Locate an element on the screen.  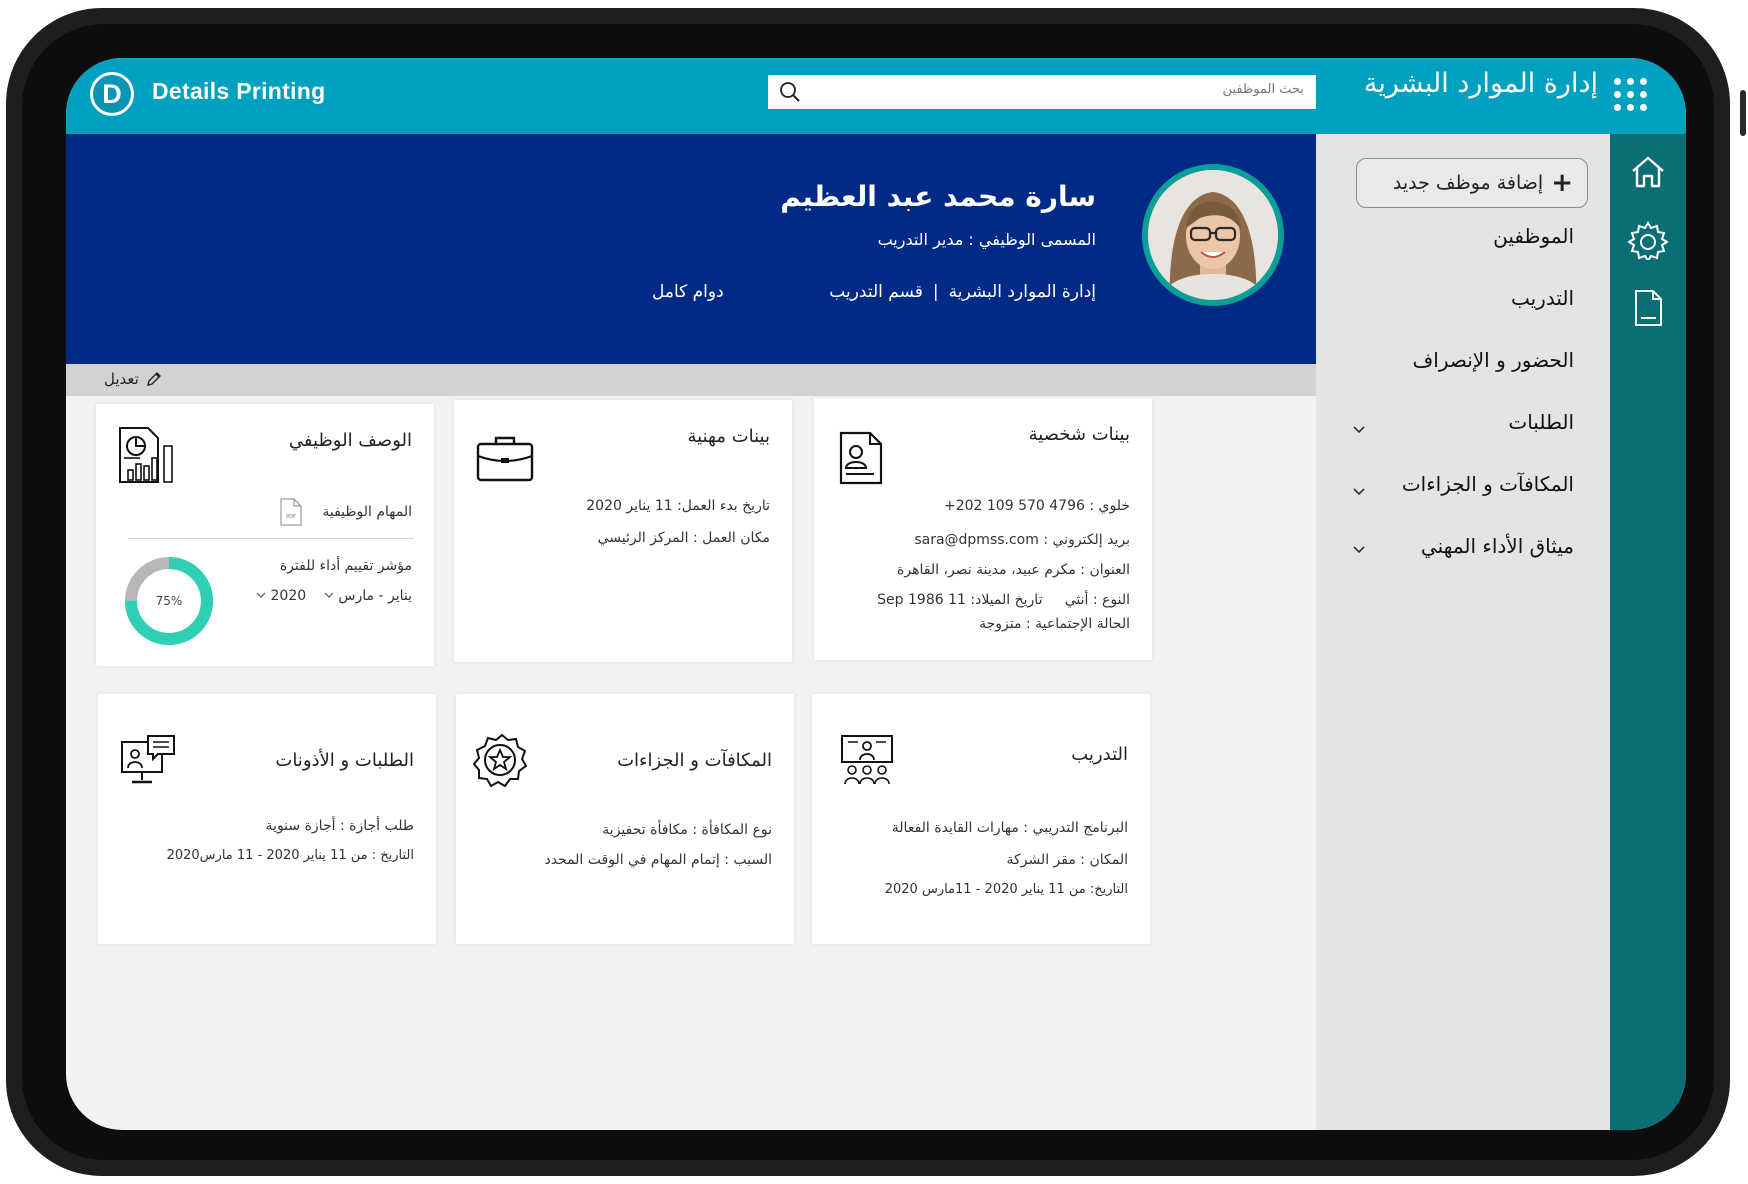
email-label: بريد إلكتروني : is located at coordinates (1086, 540).